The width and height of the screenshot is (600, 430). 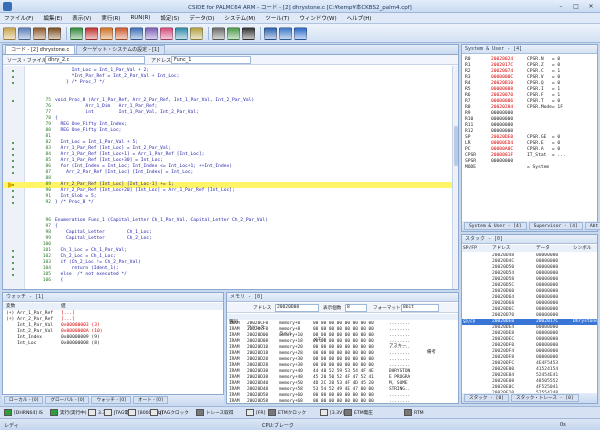 What do you see at coordinates (233, 33) in the screenshot?
I see `register-icon` at bounding box center [233, 33].